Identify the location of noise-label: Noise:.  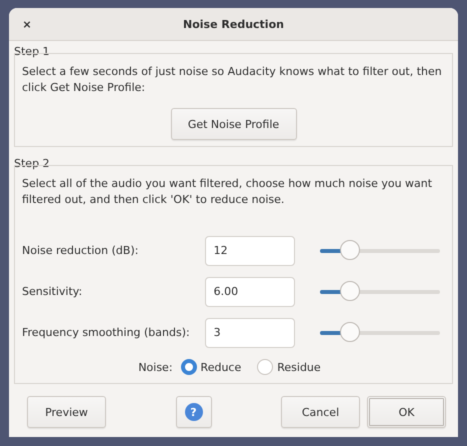
(155, 367).